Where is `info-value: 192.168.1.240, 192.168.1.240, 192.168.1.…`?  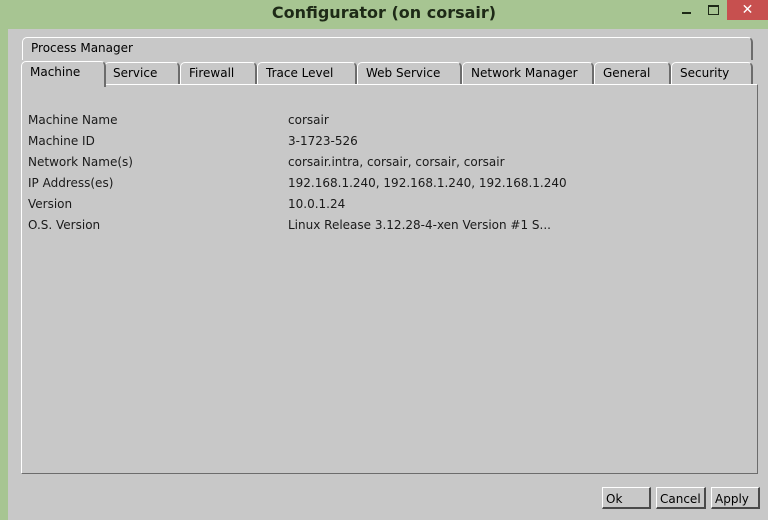 info-value: 192.168.1.240, 192.168.1.240, 192.168.1.… is located at coordinates (427, 183).